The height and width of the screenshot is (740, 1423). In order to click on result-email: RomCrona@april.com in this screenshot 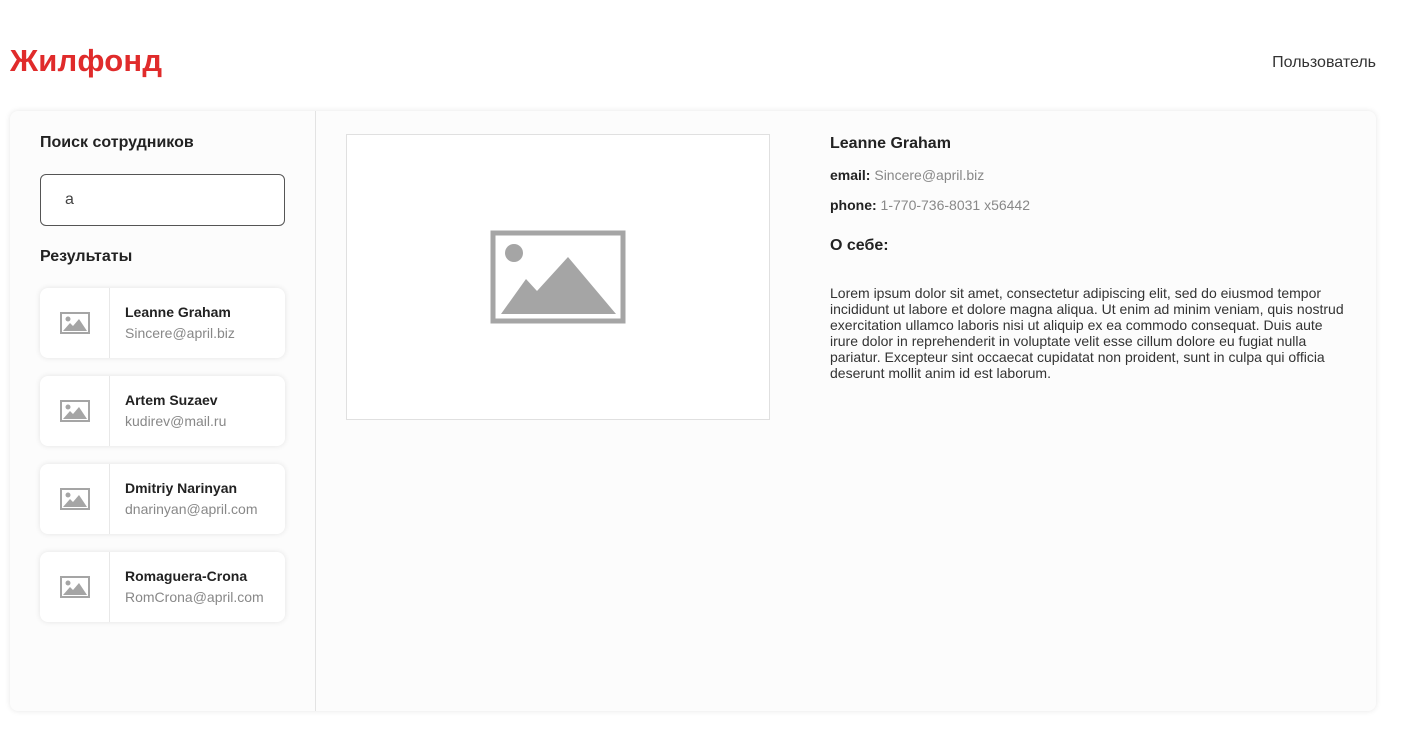, I will do `click(194, 597)`.